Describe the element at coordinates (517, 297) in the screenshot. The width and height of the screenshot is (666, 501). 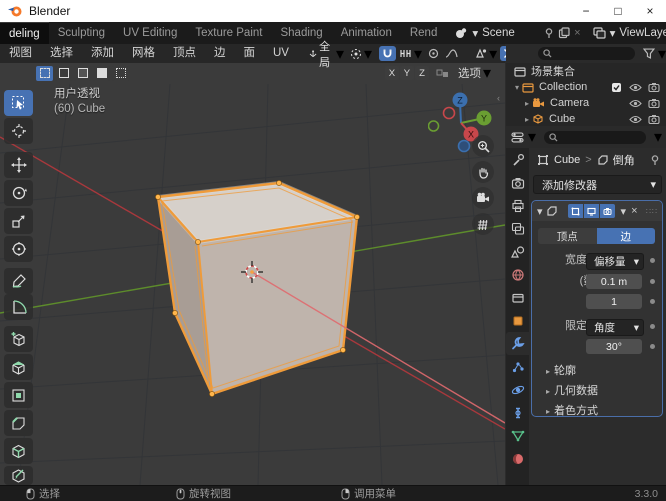
I see `tab-collection-properties` at that location.